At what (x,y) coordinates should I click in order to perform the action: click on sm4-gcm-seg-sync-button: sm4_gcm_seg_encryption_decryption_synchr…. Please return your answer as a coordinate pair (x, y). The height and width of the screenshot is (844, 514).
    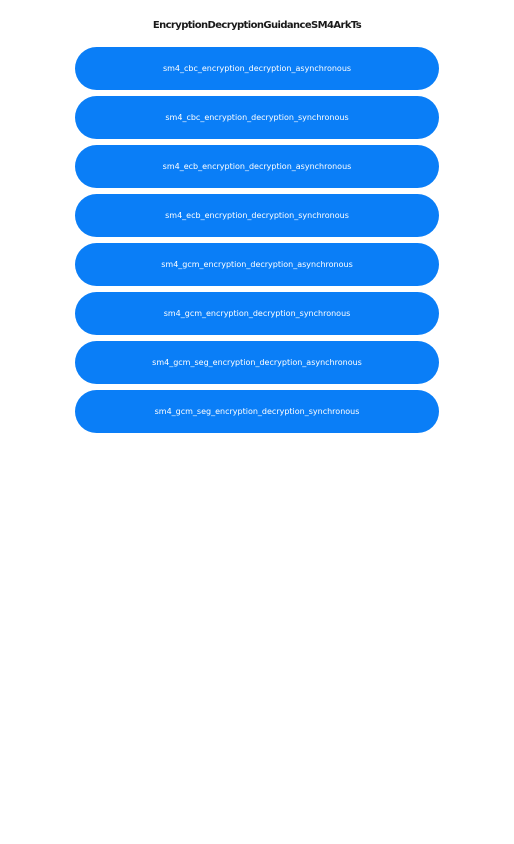
    Looking at the image, I should click on (257, 411).